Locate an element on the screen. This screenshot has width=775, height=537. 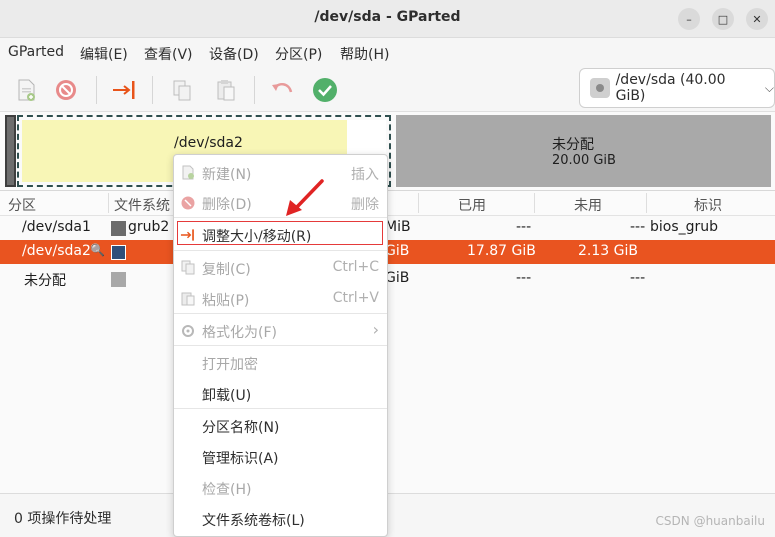
menu-item-filesystem-label: 文件系统卷标(L) is located at coordinates (280, 518).